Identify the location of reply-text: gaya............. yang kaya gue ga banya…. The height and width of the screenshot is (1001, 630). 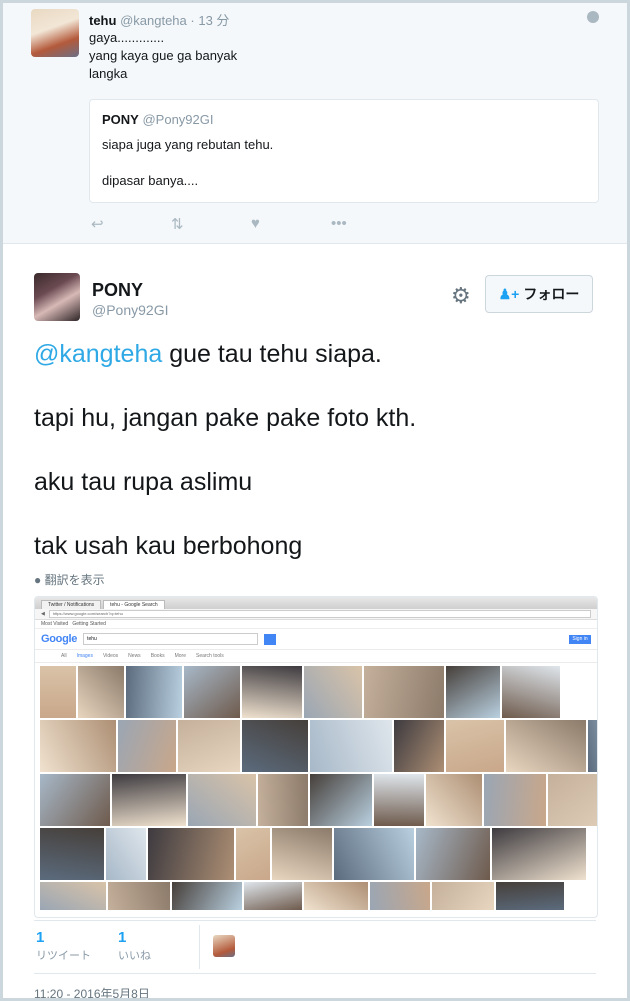
(163, 55).